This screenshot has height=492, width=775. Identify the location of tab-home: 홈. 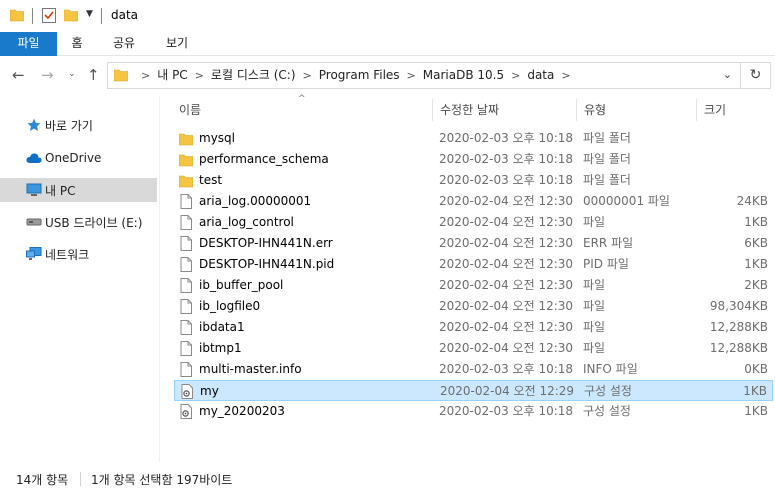
(77, 44).